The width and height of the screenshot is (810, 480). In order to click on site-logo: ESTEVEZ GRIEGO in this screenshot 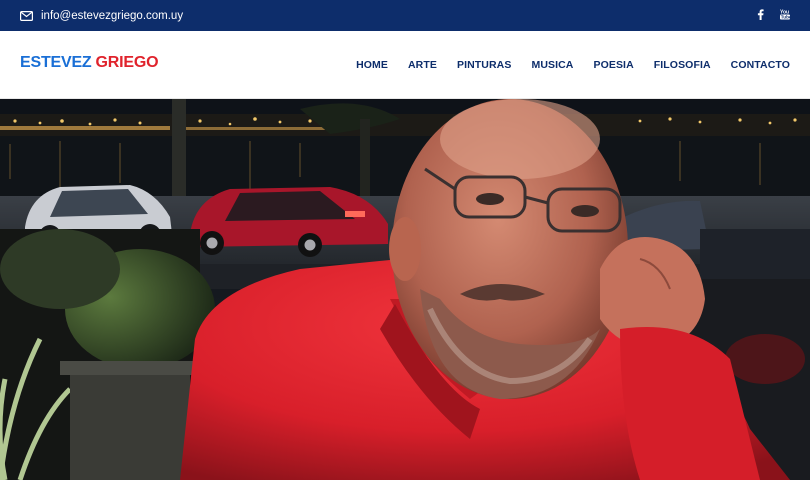, I will do `click(89, 63)`.